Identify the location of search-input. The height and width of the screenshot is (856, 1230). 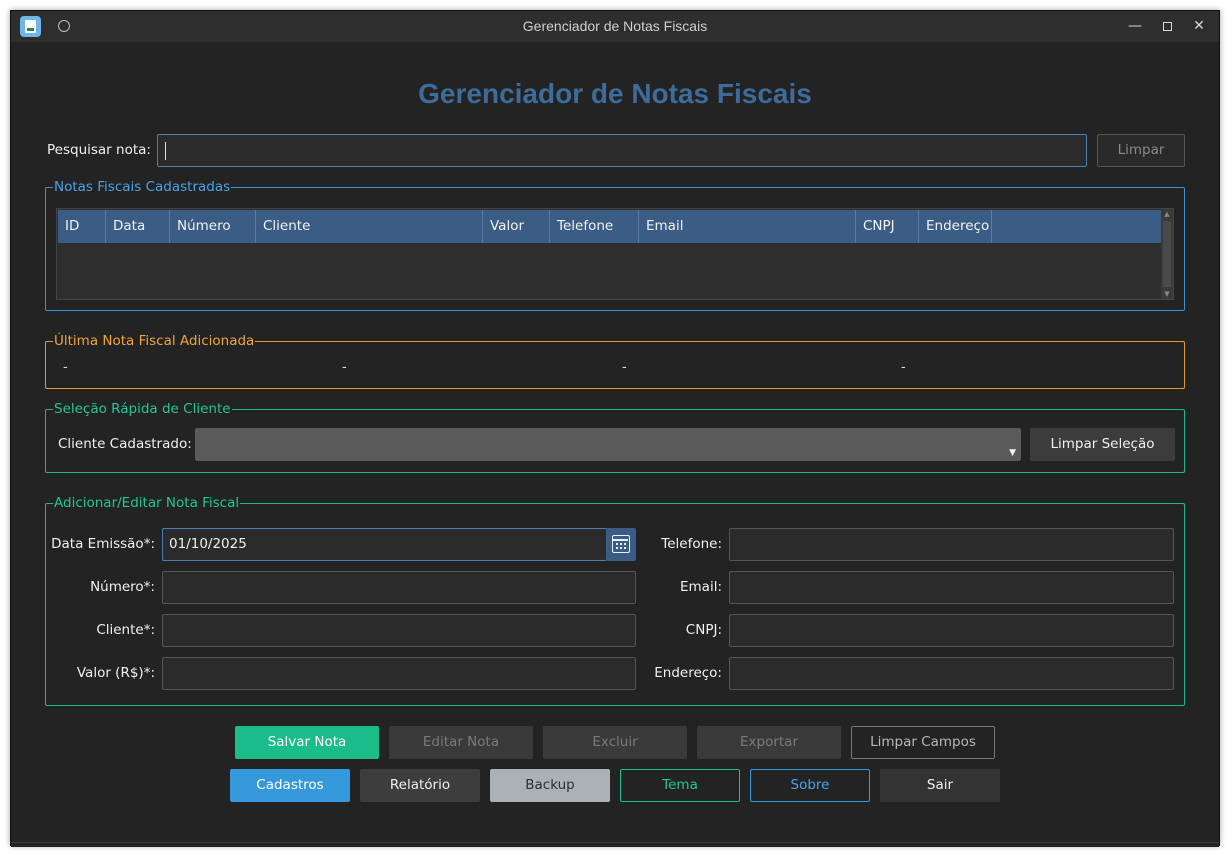
(622, 150).